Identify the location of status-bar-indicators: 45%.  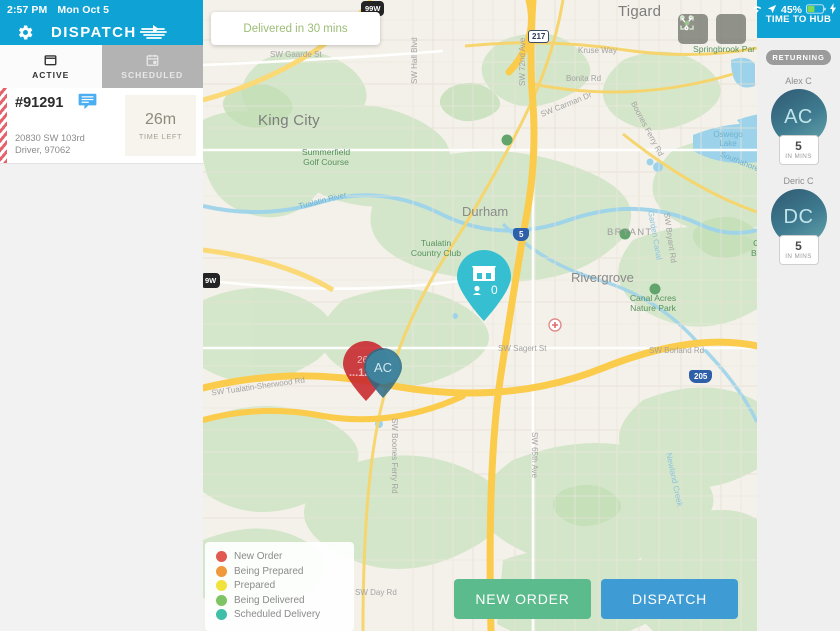
(793, 9).